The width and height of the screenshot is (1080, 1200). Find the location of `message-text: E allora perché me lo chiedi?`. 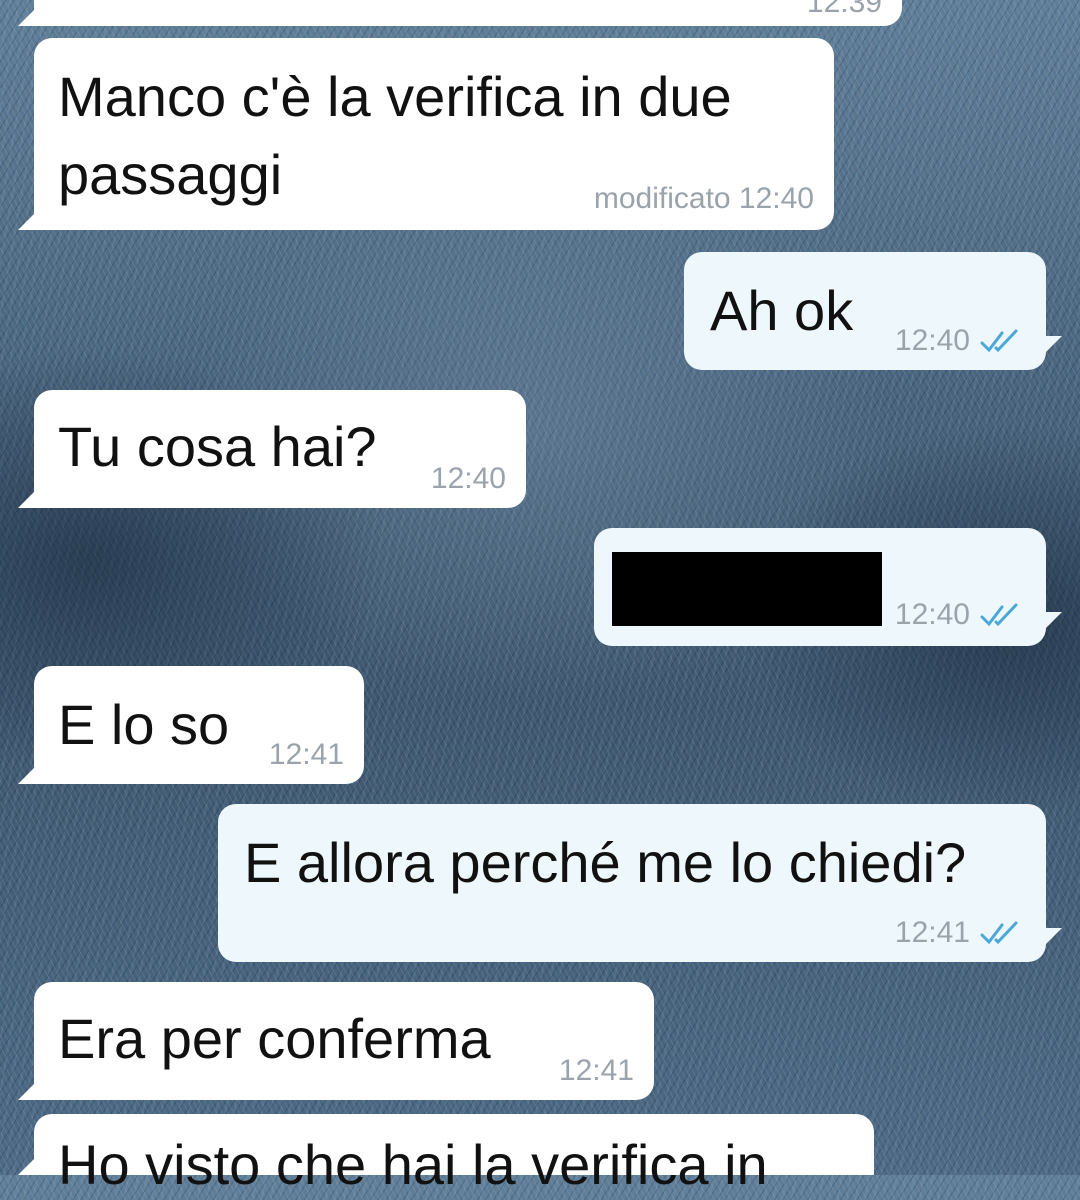

message-text: E allora perché me lo chiedi? is located at coordinates (605, 862).